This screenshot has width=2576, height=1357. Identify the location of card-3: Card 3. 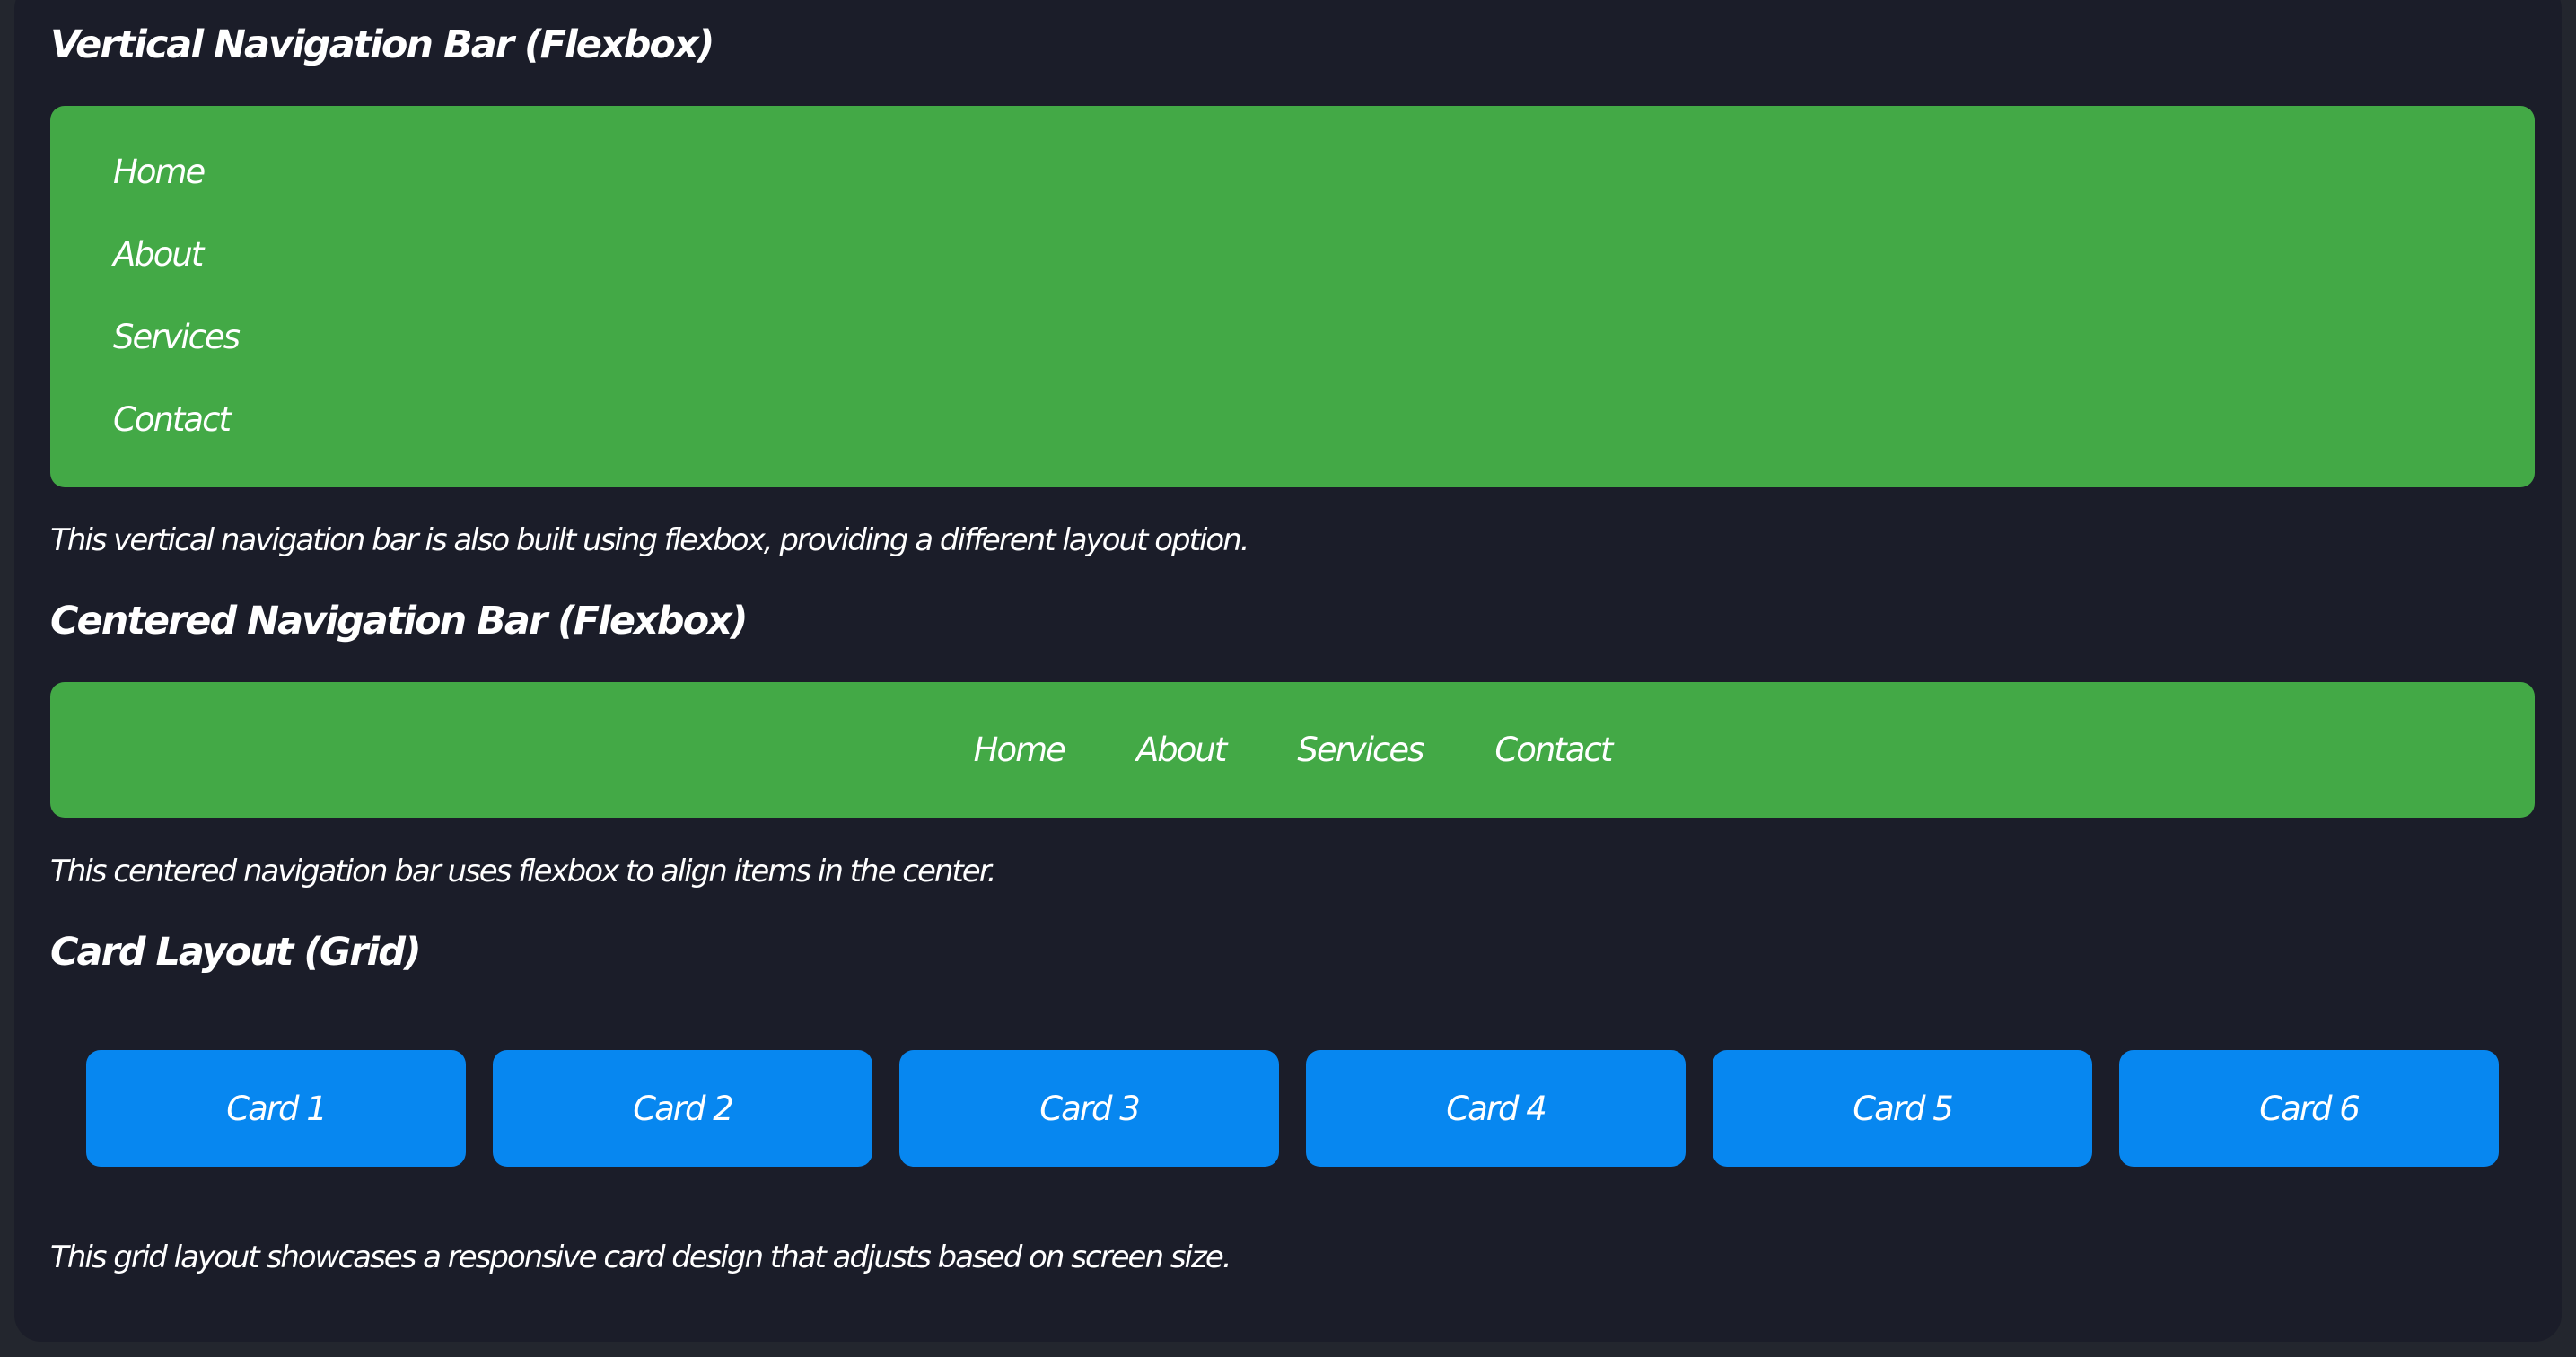
(1089, 1108).